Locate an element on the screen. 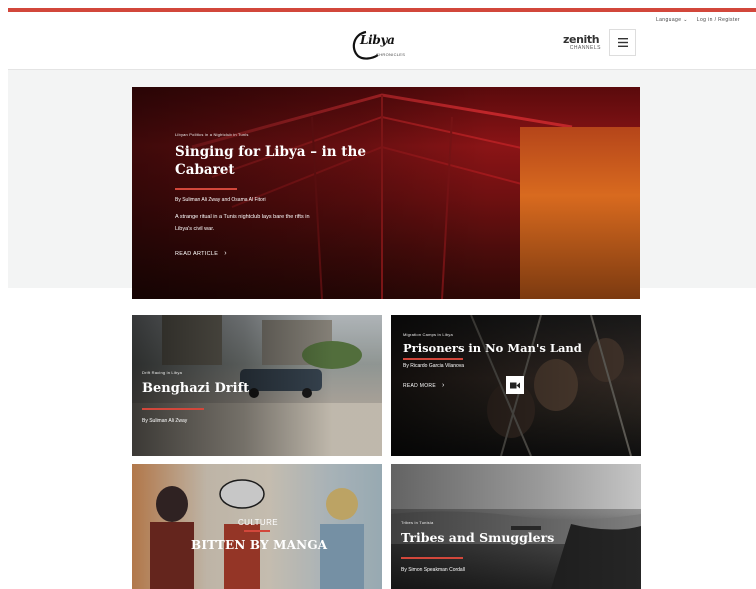 The height and width of the screenshot is (589, 756). language-label: Language is located at coordinates (668, 20).